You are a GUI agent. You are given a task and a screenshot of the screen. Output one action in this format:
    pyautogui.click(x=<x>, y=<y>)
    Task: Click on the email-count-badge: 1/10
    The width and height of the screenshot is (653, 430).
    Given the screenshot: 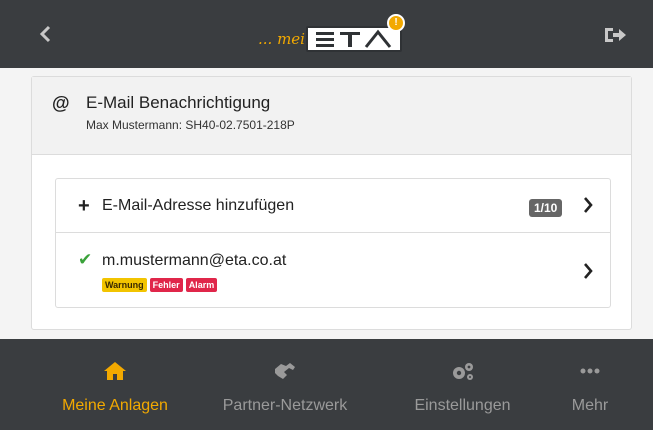 What is the action you would take?
    pyautogui.click(x=546, y=208)
    